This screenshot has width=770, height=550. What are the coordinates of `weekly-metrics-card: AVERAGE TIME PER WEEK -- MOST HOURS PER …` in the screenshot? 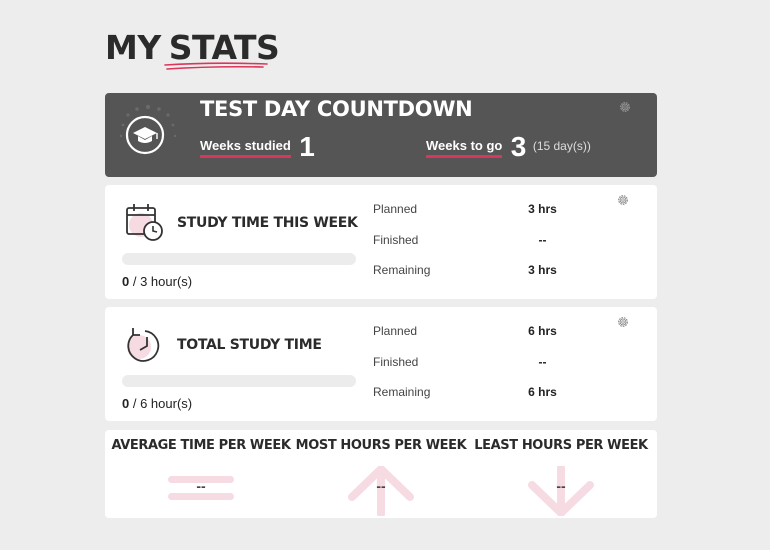 It's located at (381, 474).